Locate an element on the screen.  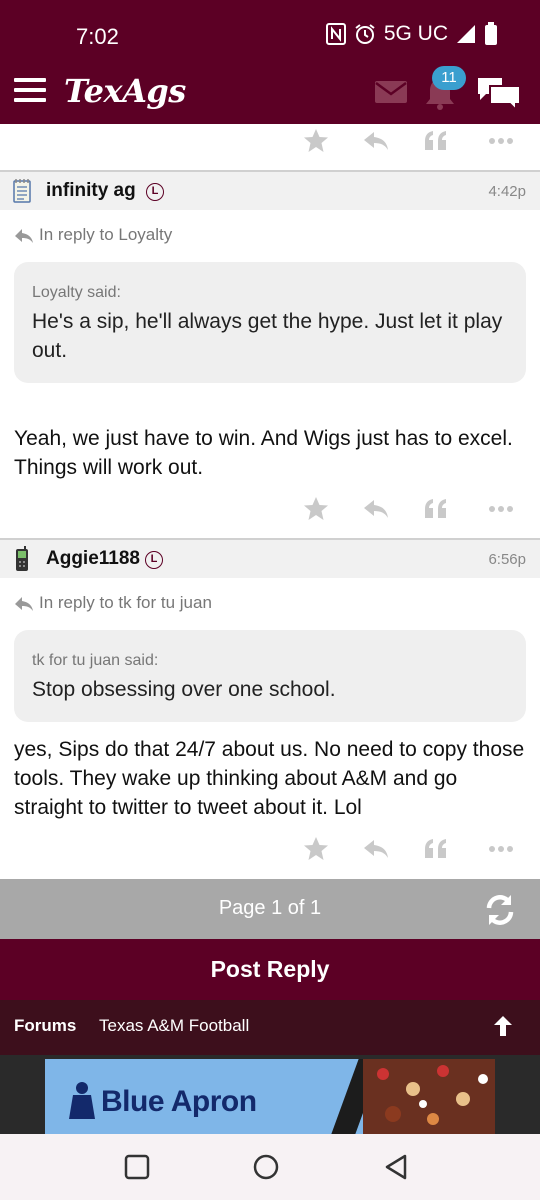
status-icons: 5G UC is located at coordinates (411, 34).